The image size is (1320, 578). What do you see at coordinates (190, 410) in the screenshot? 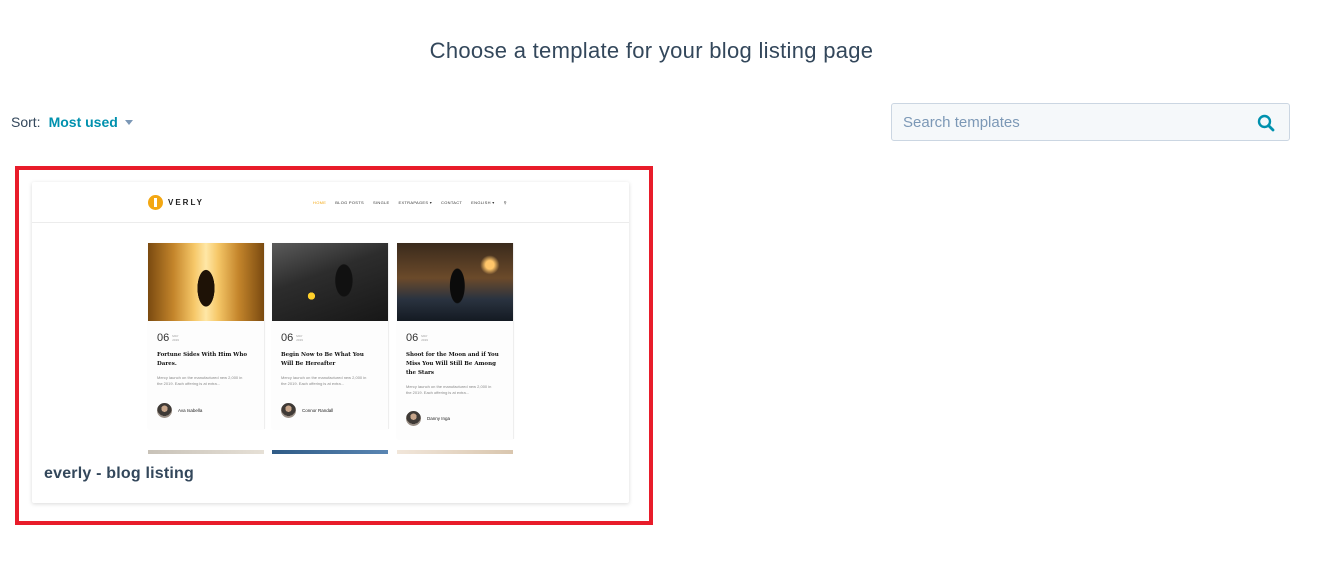
I see `author-name: Ava Isabella` at bounding box center [190, 410].